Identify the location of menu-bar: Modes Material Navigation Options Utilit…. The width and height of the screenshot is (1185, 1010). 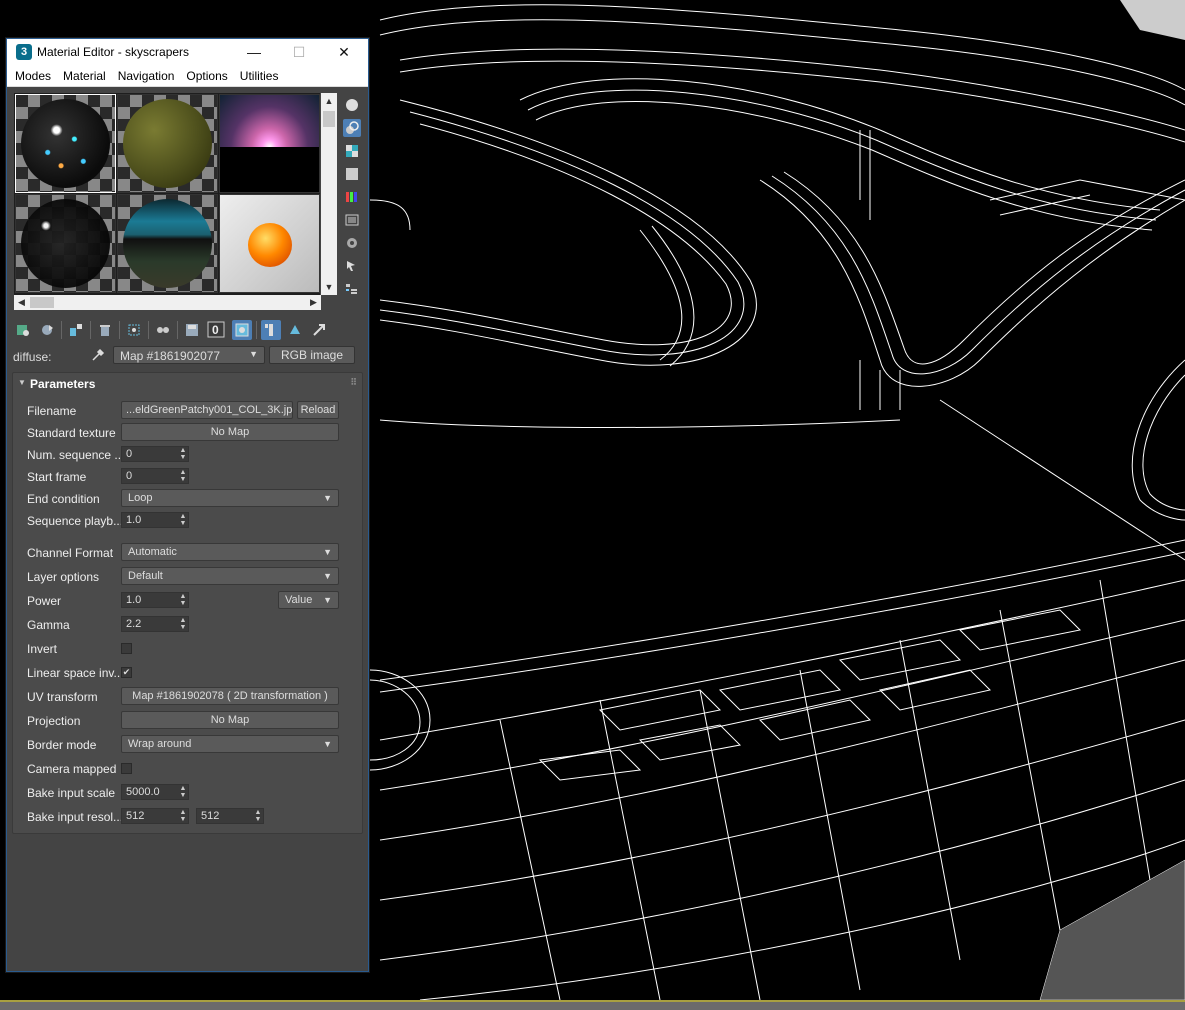
(187, 76).